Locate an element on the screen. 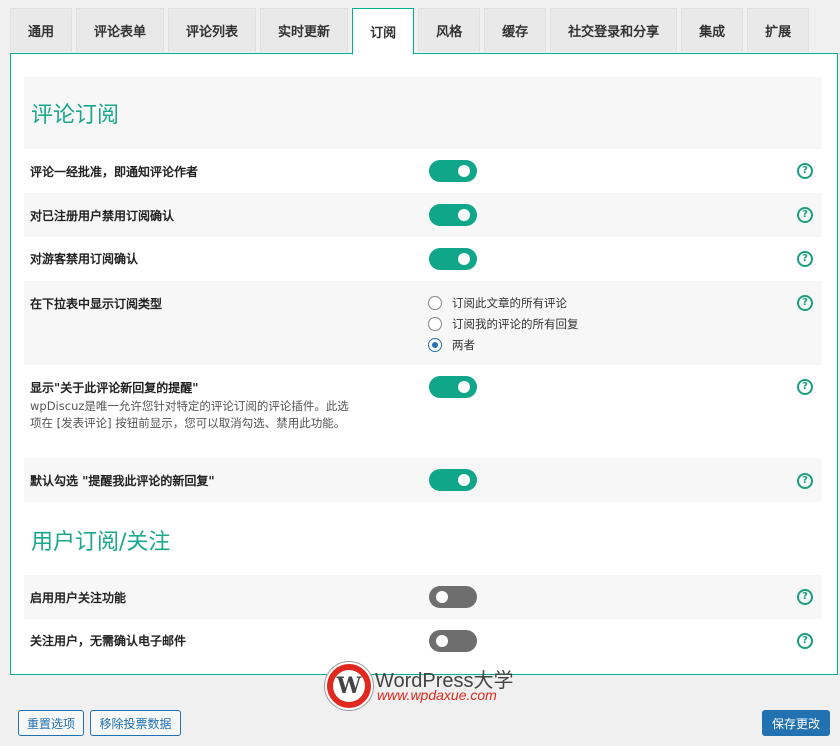 This screenshot has width=840, height=746. setting-row-follow-no-confirm: 关注用户，无需确认电子邮件 ? is located at coordinates (423, 641).